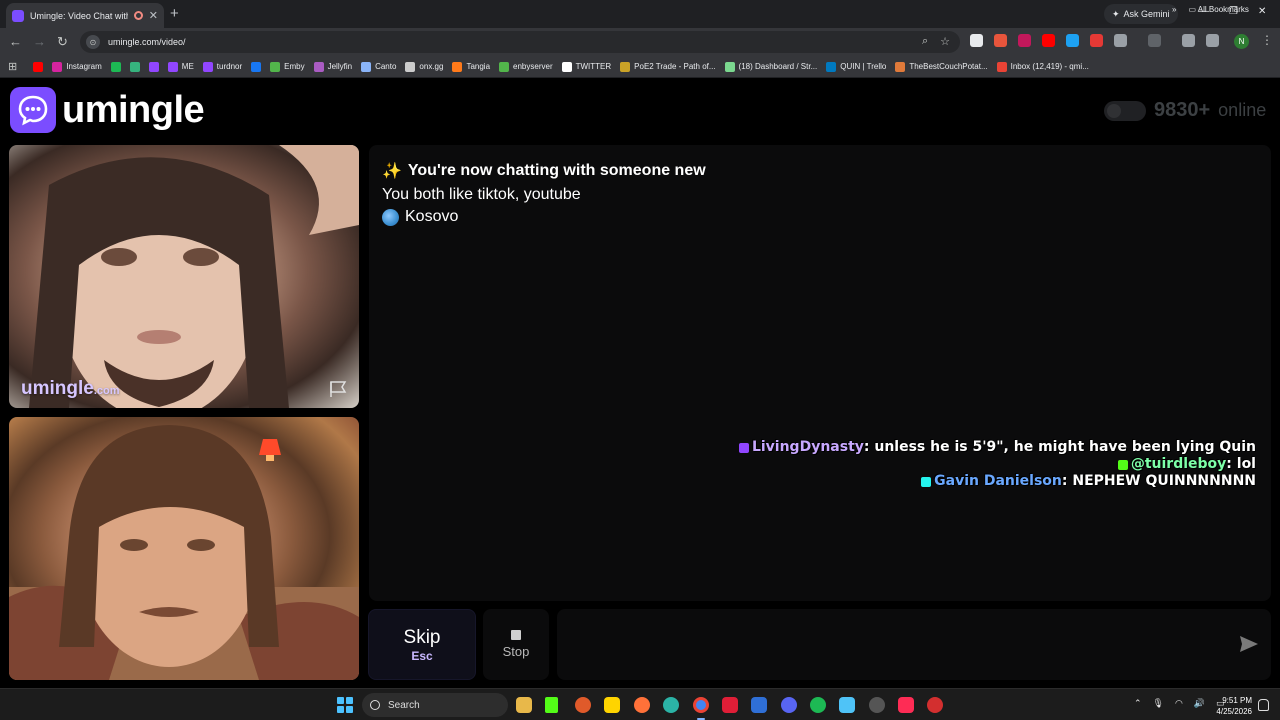  I want to click on bookmark-item: Canto, so click(378, 66).